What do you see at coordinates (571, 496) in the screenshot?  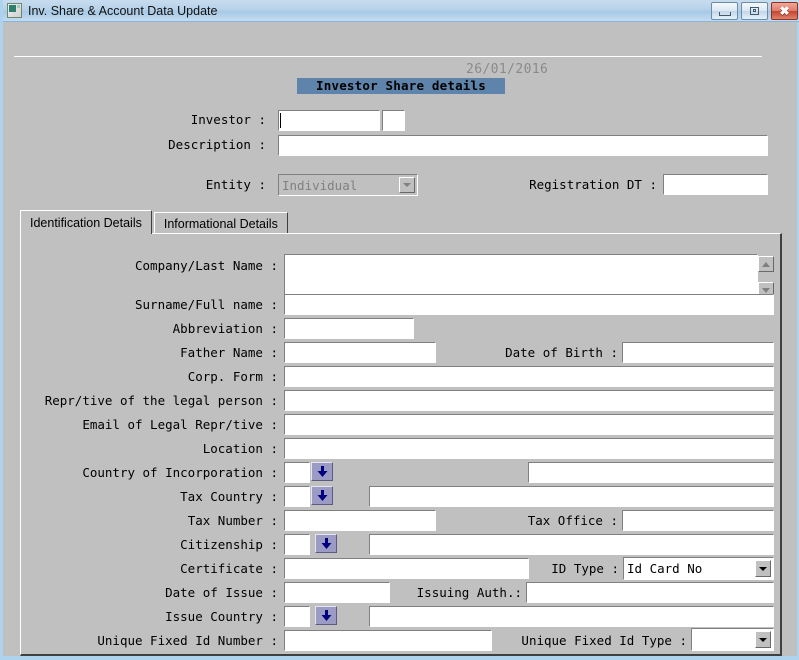 I see `tax-country-name-input` at bounding box center [571, 496].